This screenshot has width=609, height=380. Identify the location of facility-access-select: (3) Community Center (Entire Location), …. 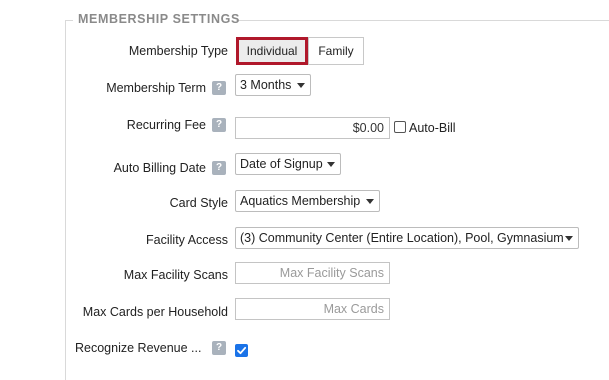
(407, 238).